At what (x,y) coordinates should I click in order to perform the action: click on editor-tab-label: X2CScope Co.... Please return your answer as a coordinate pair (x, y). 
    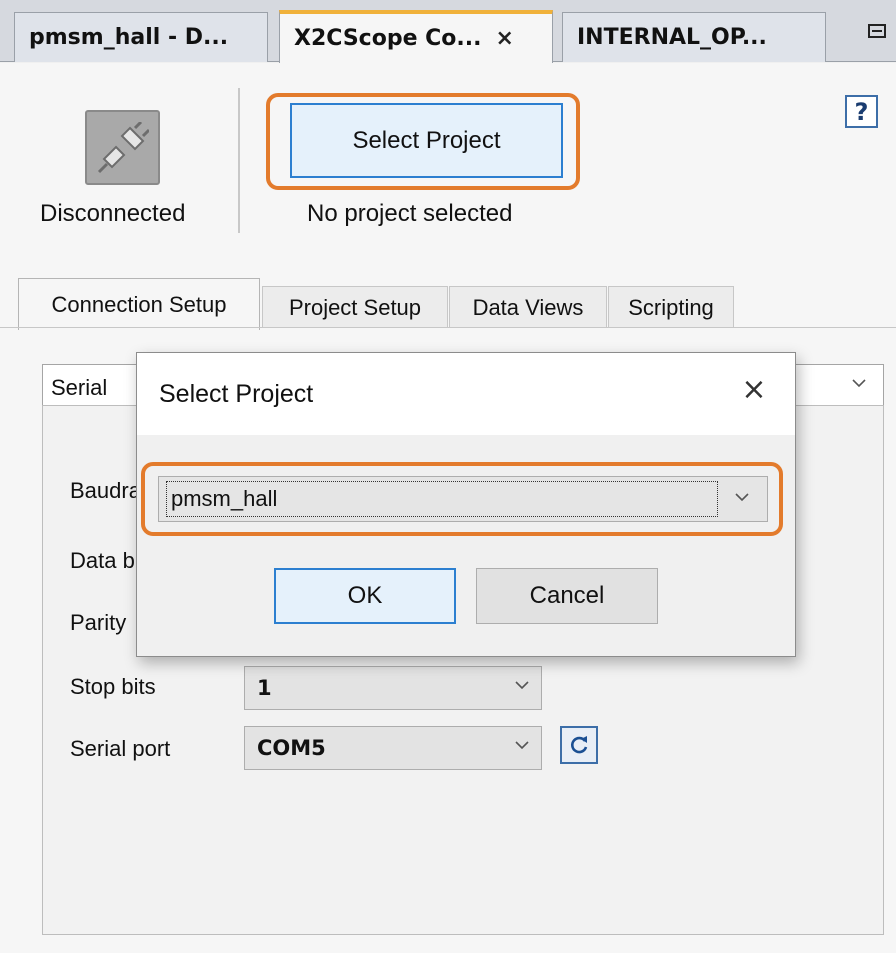
    Looking at the image, I should click on (388, 38).